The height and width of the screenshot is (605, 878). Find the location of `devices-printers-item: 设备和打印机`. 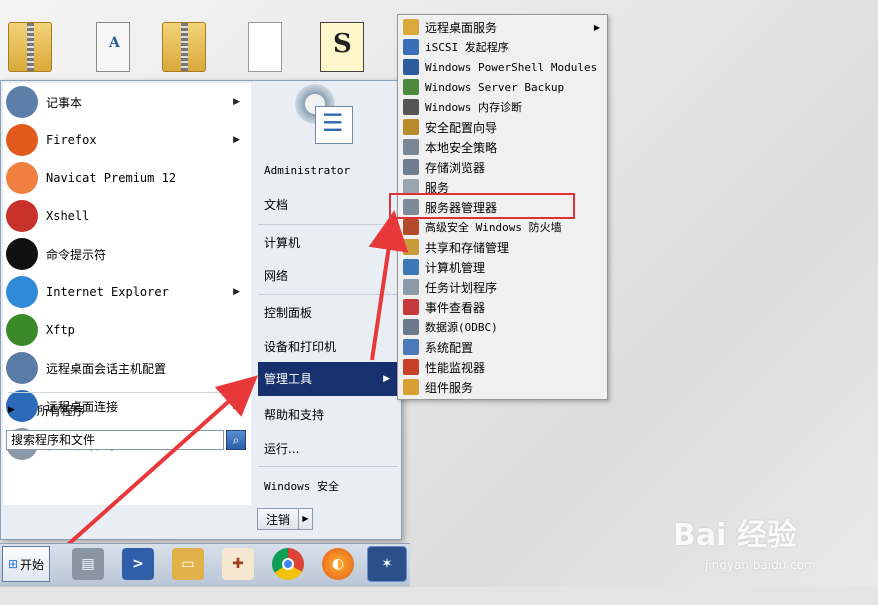

devices-printers-item: 设备和打印机 is located at coordinates (329, 347).